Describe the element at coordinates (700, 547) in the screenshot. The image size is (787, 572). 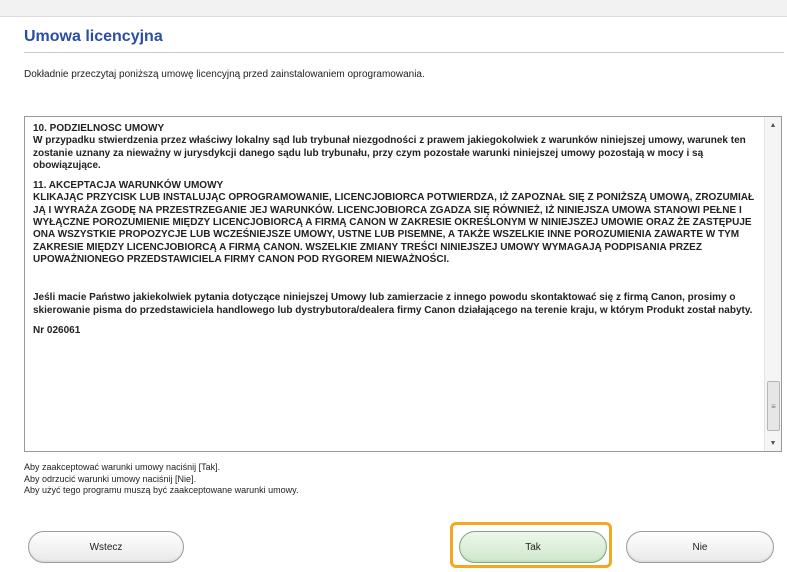
I see `no-button: Nie` at that location.